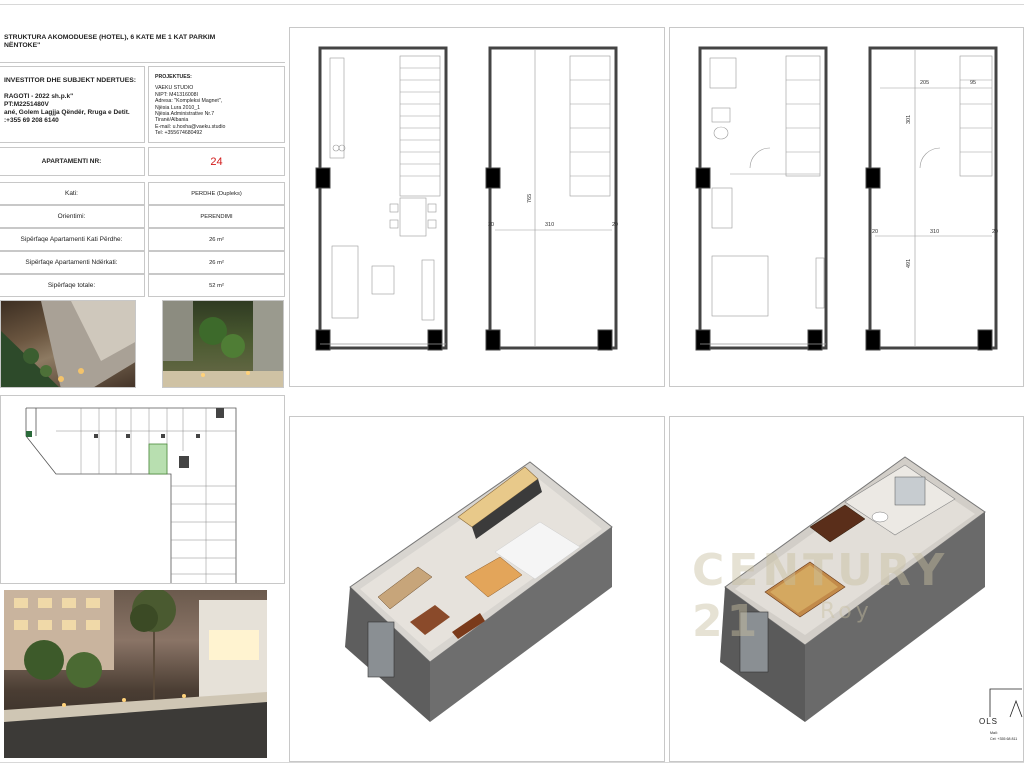 Image resolution: width=1024 pixels, height=768 pixels. I want to click on garden-render-graphic, so click(223, 344).